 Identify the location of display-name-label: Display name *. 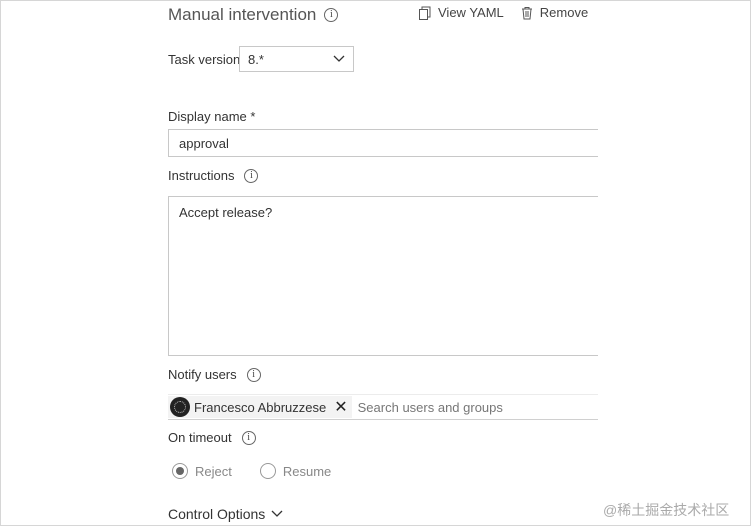
(211, 116).